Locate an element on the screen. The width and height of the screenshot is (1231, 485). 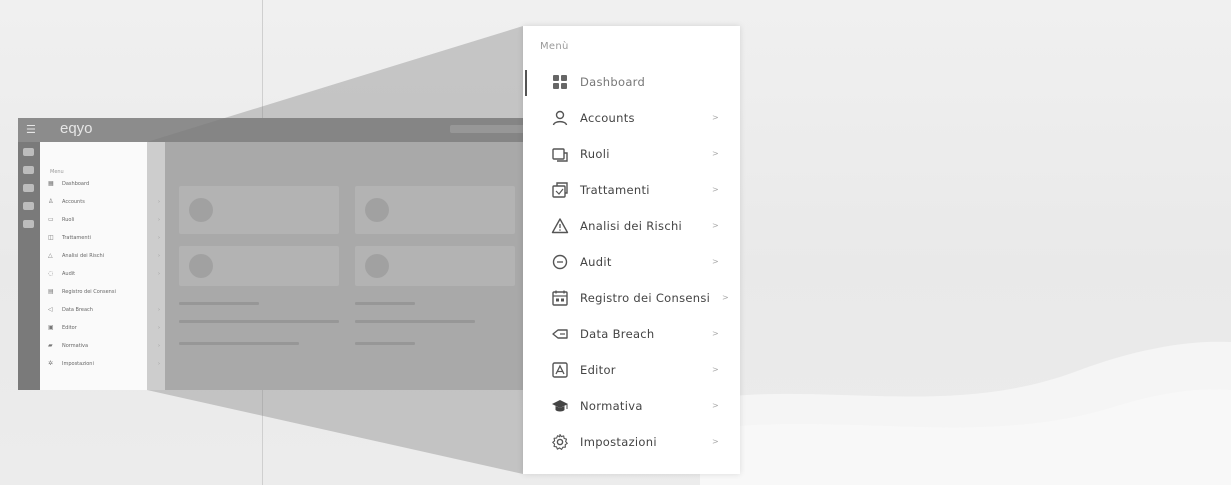
menu-item-dashboard: Dashboard is located at coordinates (631, 83).